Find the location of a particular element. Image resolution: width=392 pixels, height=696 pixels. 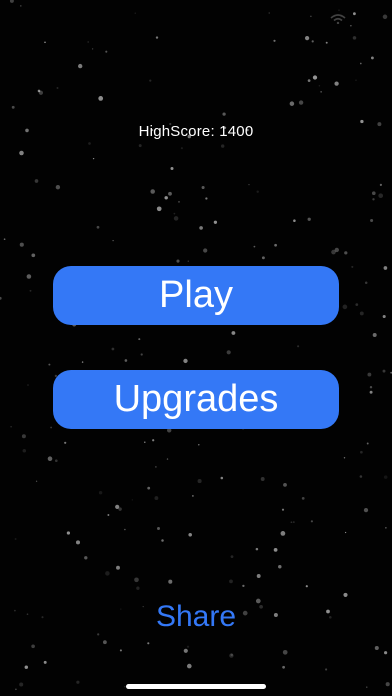

upgrades-button: Upgrades is located at coordinates (196, 399).